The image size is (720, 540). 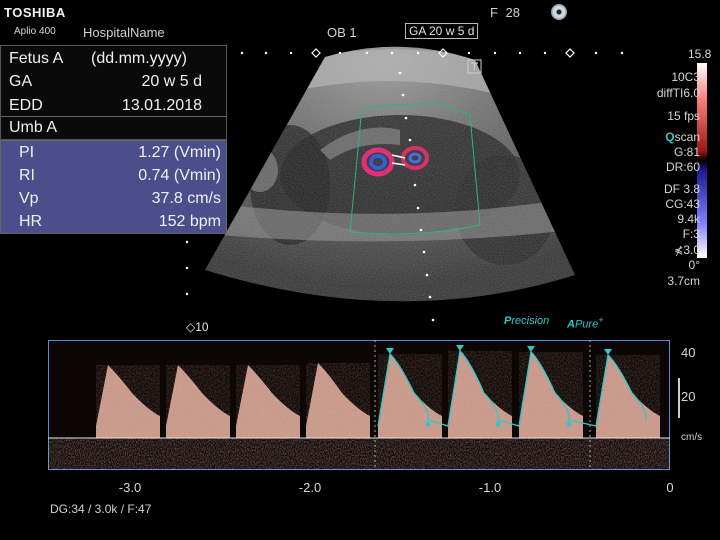 What do you see at coordinates (682, 167) in the screenshot?
I see `dynamic-range: DR:60` at bounding box center [682, 167].